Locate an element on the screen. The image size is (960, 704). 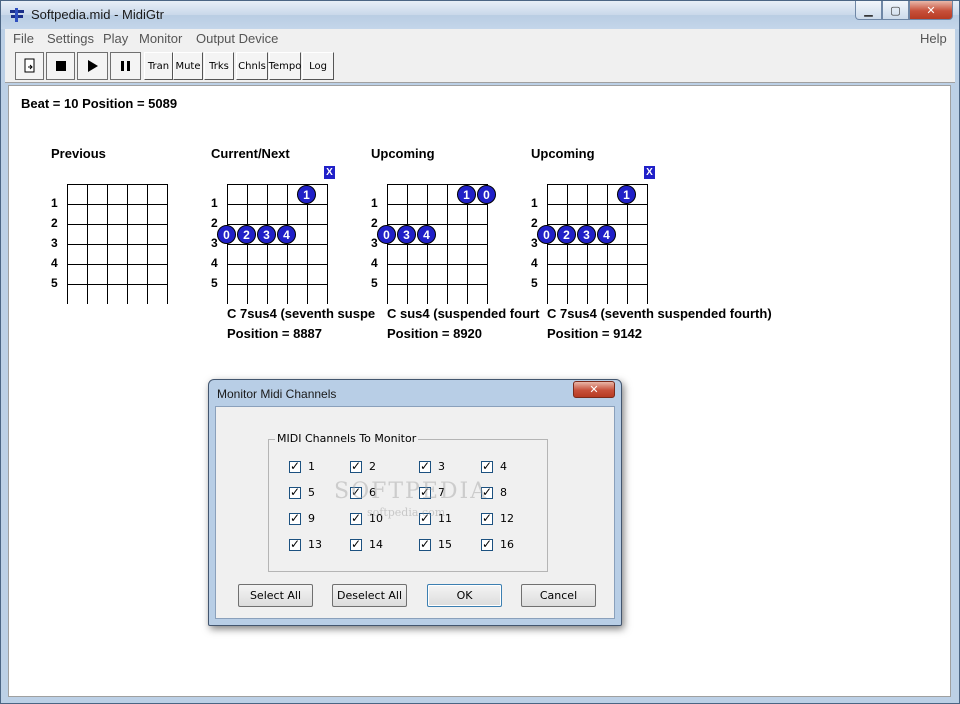
chord-position-current: Position = 8887 is located at coordinates (275, 333).